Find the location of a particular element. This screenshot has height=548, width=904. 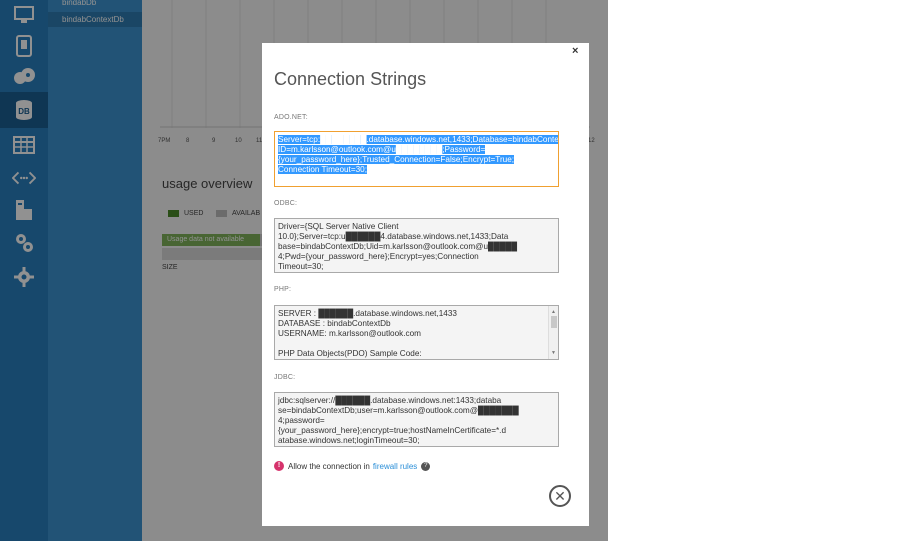

php-scrollbar: ▲ ▼ is located at coordinates (553, 332).